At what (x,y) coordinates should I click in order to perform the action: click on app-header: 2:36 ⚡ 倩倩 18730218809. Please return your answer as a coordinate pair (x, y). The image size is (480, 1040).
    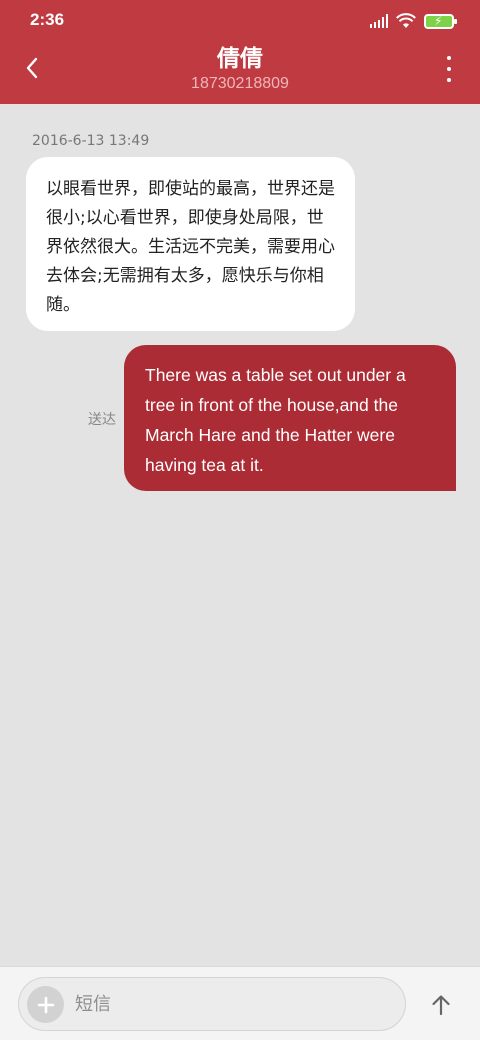
    Looking at the image, I should click on (240, 52).